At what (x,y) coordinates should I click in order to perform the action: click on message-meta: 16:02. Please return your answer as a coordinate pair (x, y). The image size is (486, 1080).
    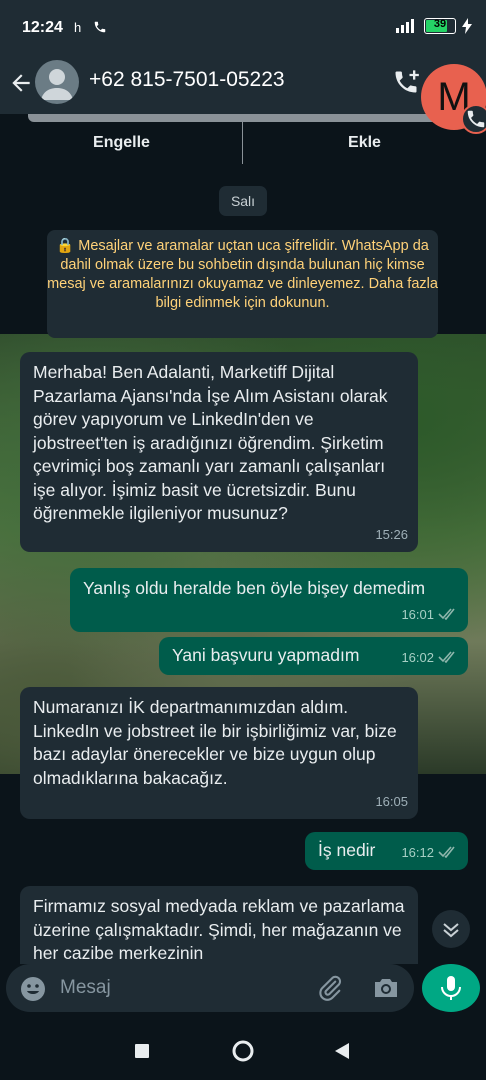
    Looking at the image, I should click on (429, 658).